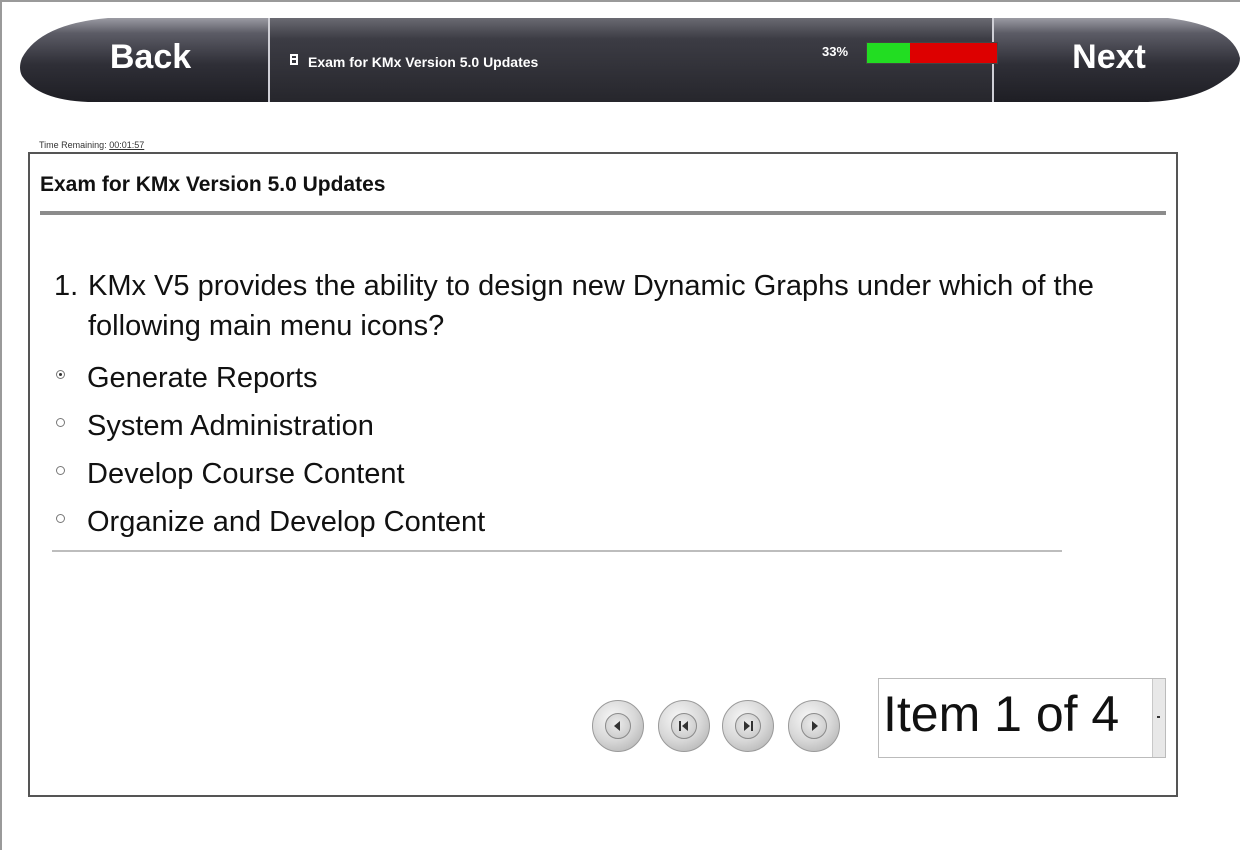 The image size is (1240, 850). What do you see at coordinates (1109, 60) in the screenshot?
I see `next-button: Next` at bounding box center [1109, 60].